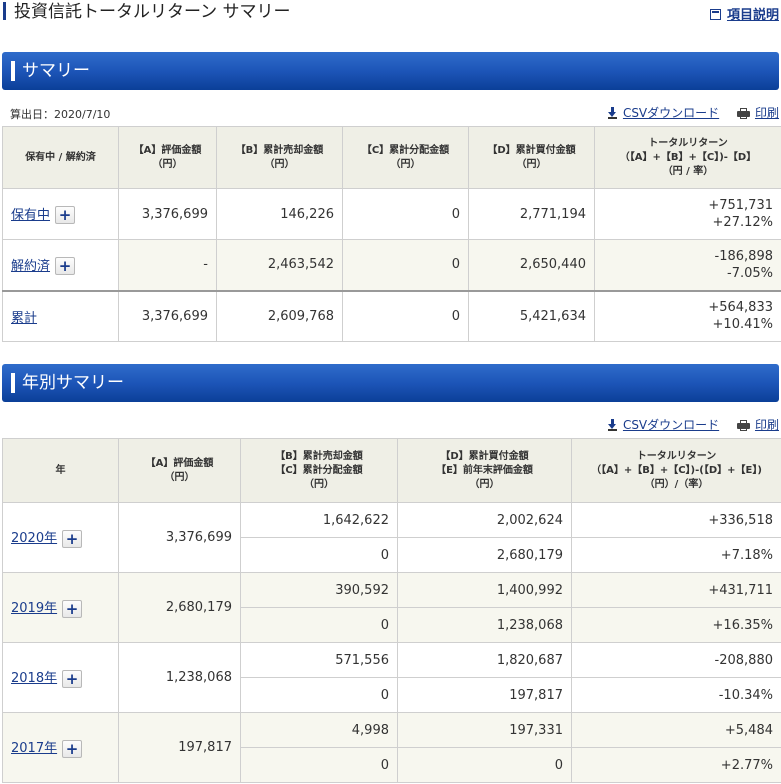 The image size is (781, 784). Describe the element at coordinates (60, 677) in the screenshot. I see `year-cell: 2018年 +` at that location.